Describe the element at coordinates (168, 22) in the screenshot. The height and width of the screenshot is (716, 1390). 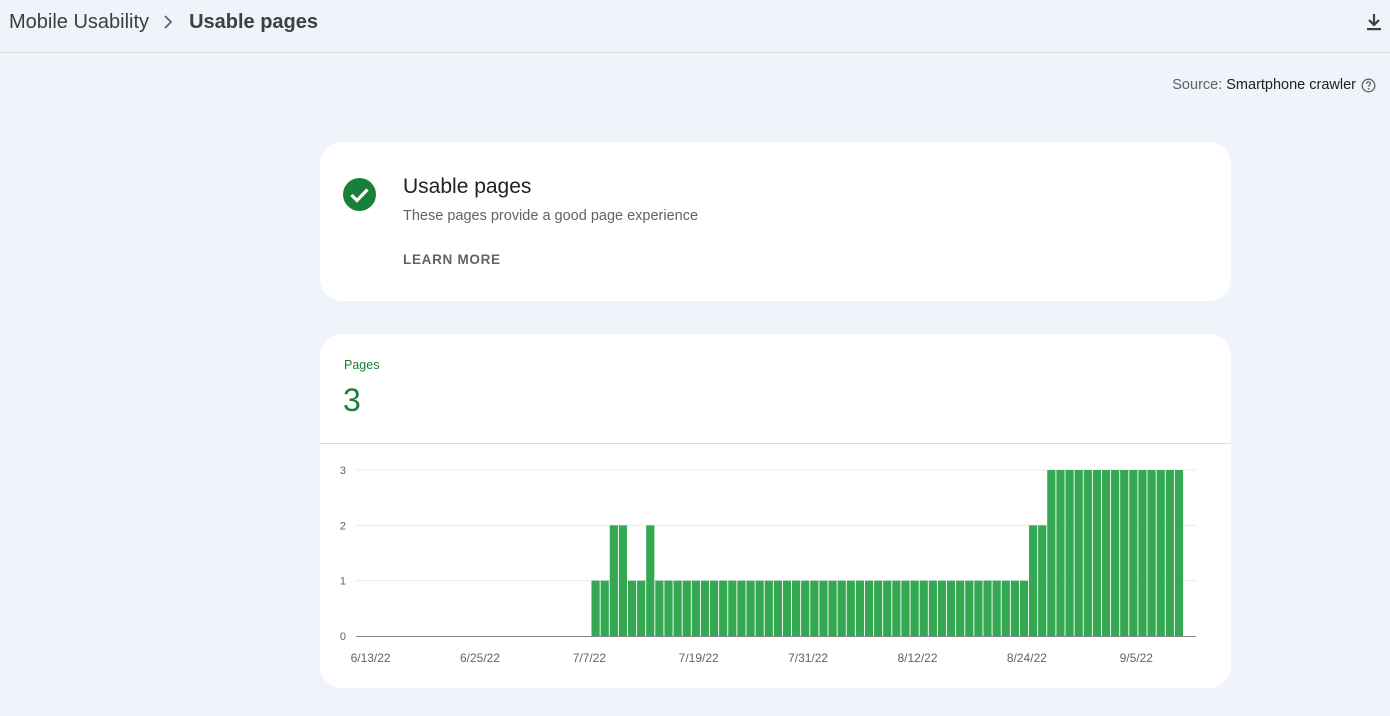
I see `chevron-right-icon` at that location.